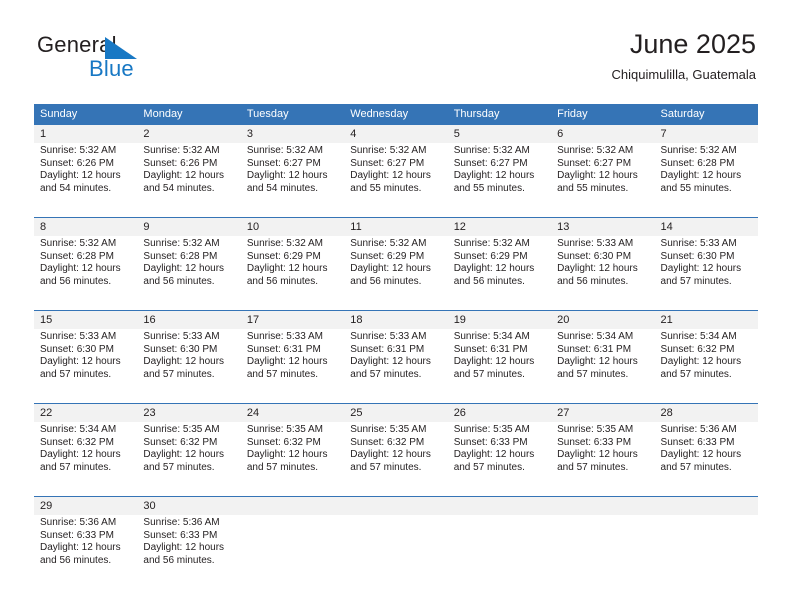 The width and height of the screenshot is (792, 612). What do you see at coordinates (697, 442) in the screenshot?
I see `sunset-text: Sunset: 6:33 PM` at bounding box center [697, 442].